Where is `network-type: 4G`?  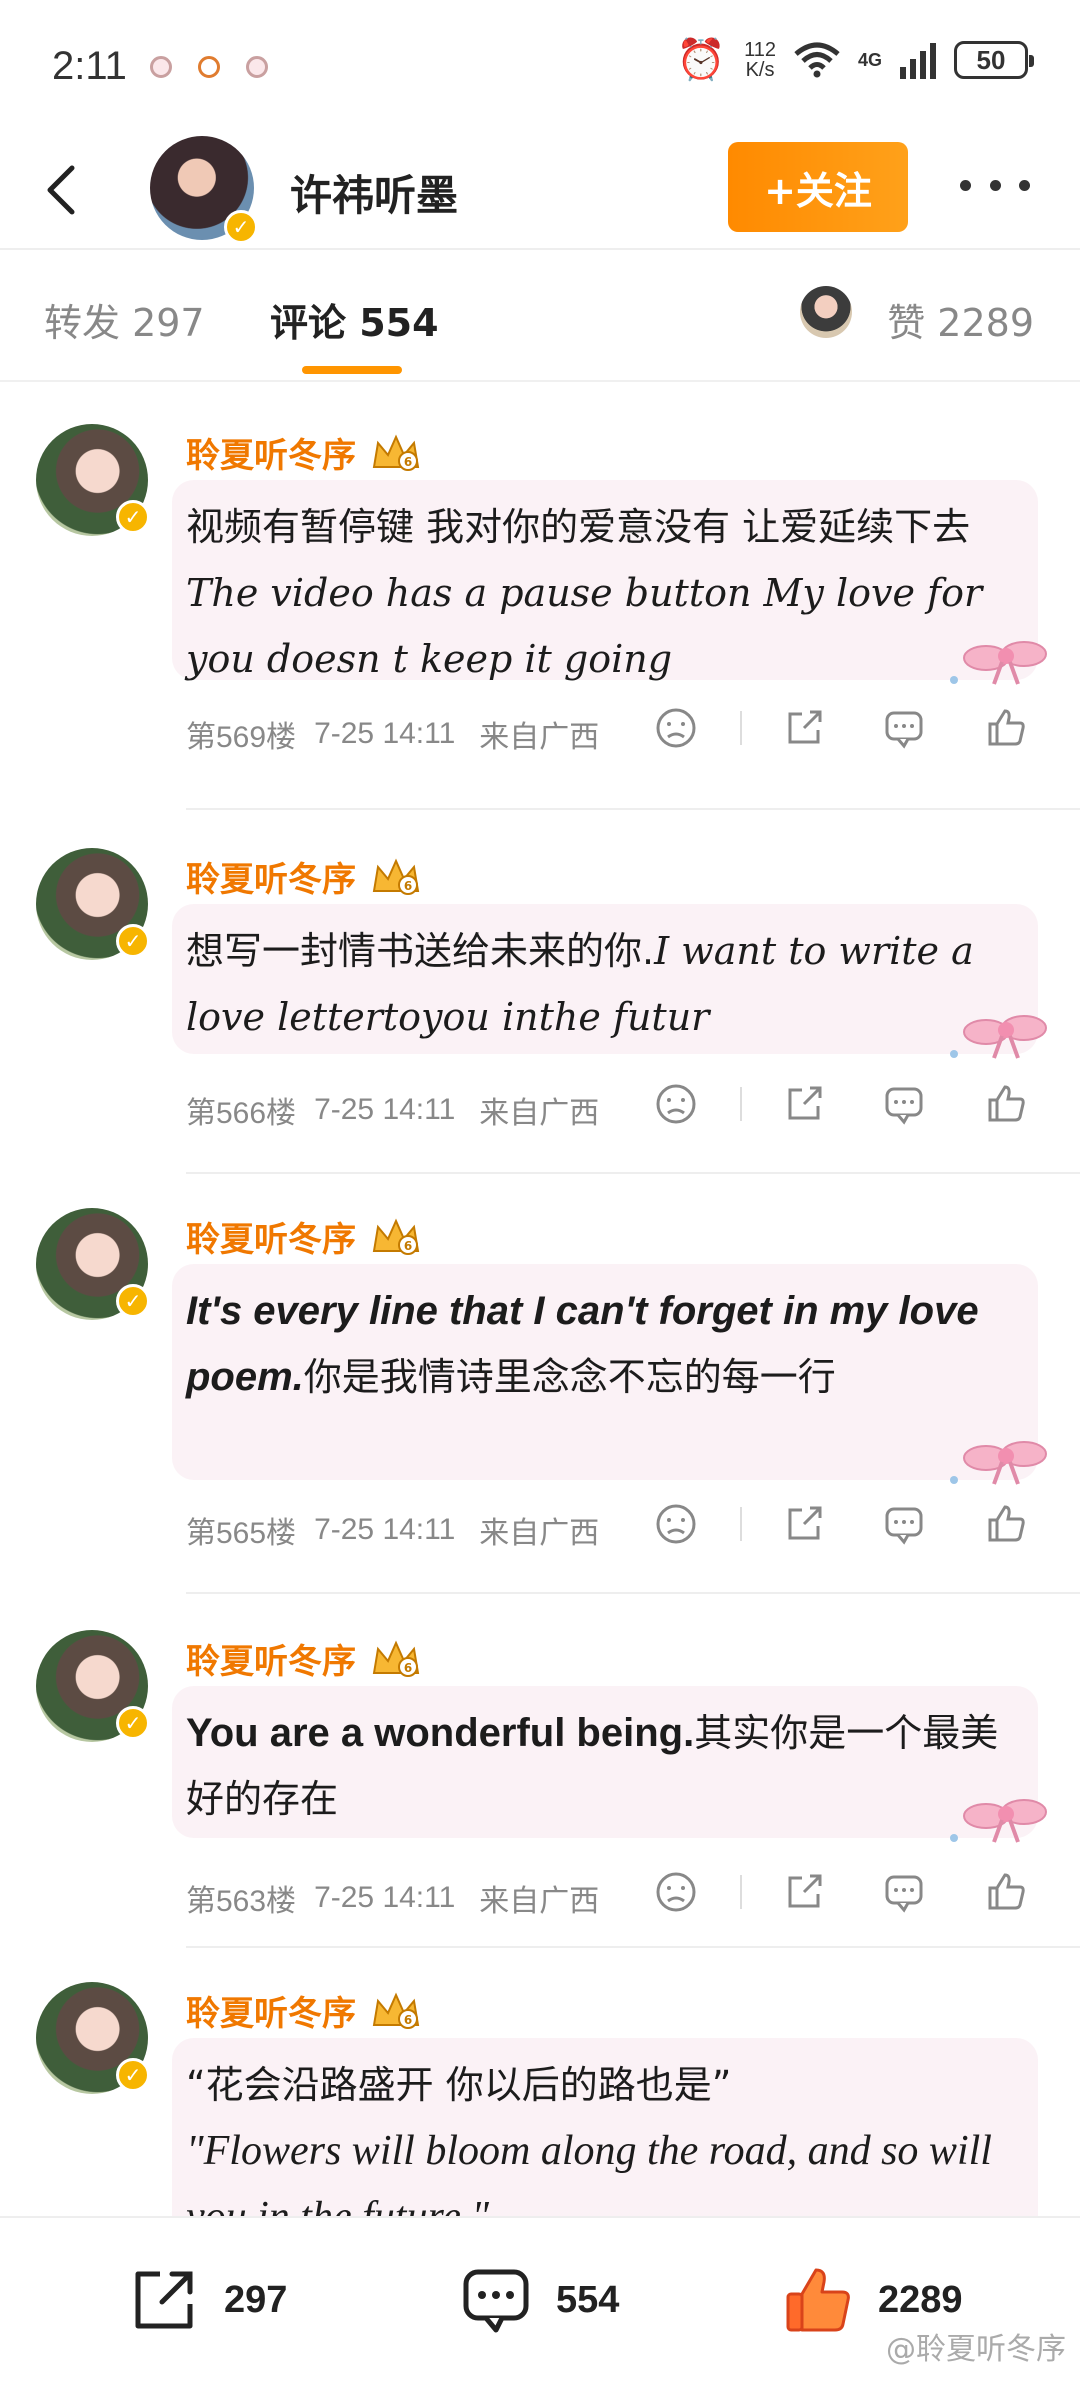
network-type: 4G is located at coordinates (869, 59).